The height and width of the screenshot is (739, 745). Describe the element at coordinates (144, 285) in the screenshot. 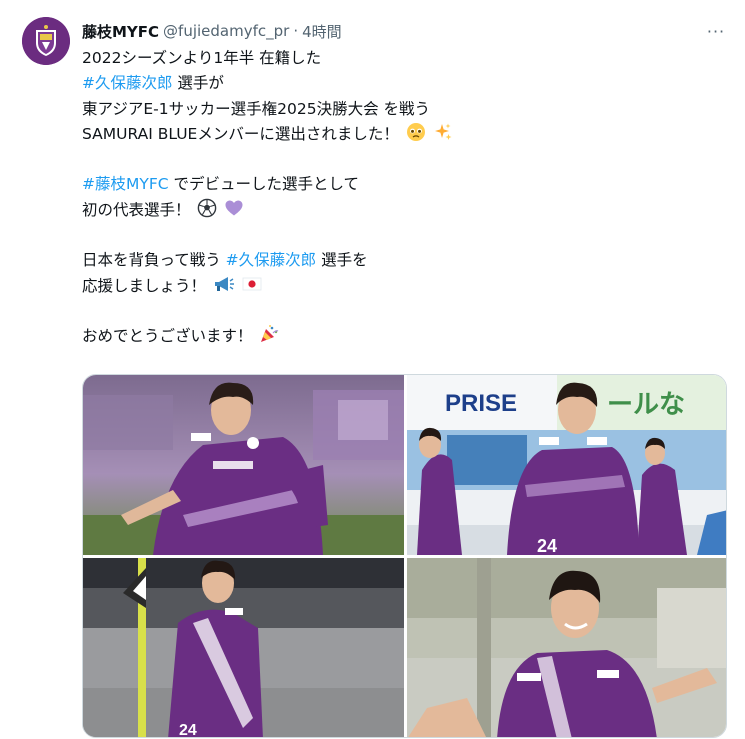

I see `text-segment: 応援しましょう！` at that location.